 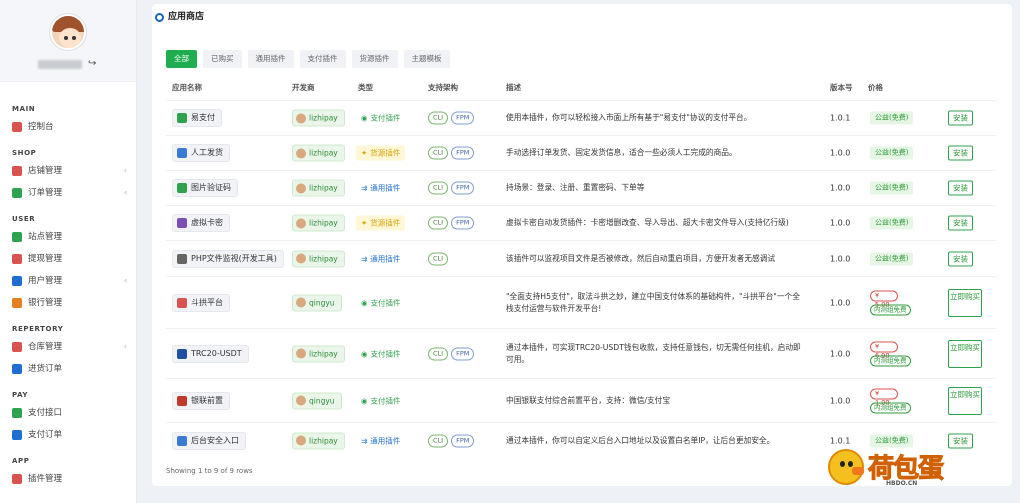 What do you see at coordinates (17, 347) in the screenshot?
I see `warehouse-icon` at bounding box center [17, 347].